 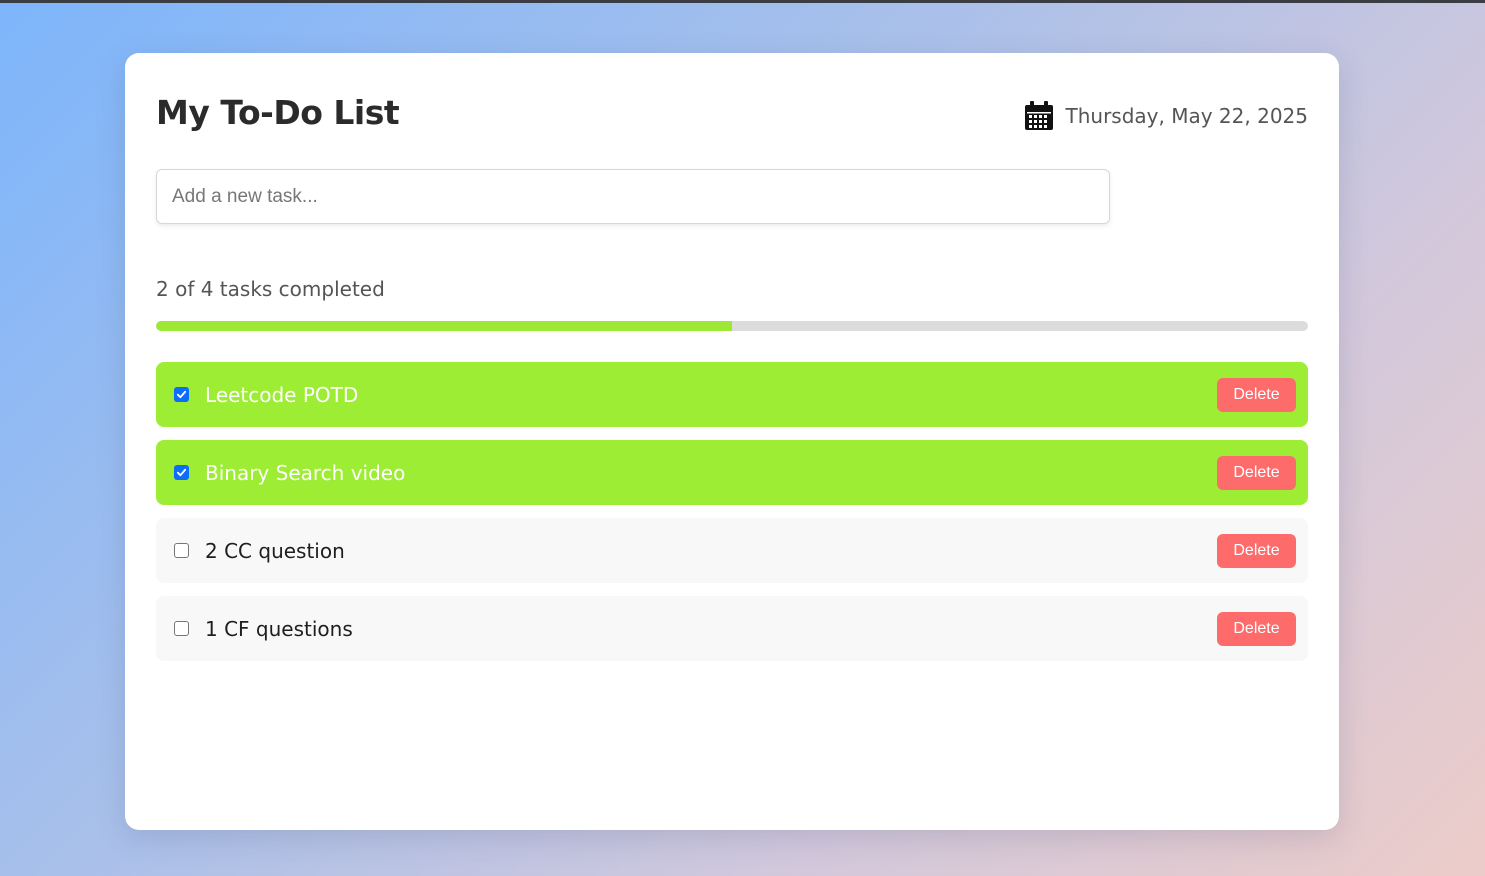 What do you see at coordinates (1039, 116) in the screenshot?
I see `calendar-icon` at bounding box center [1039, 116].